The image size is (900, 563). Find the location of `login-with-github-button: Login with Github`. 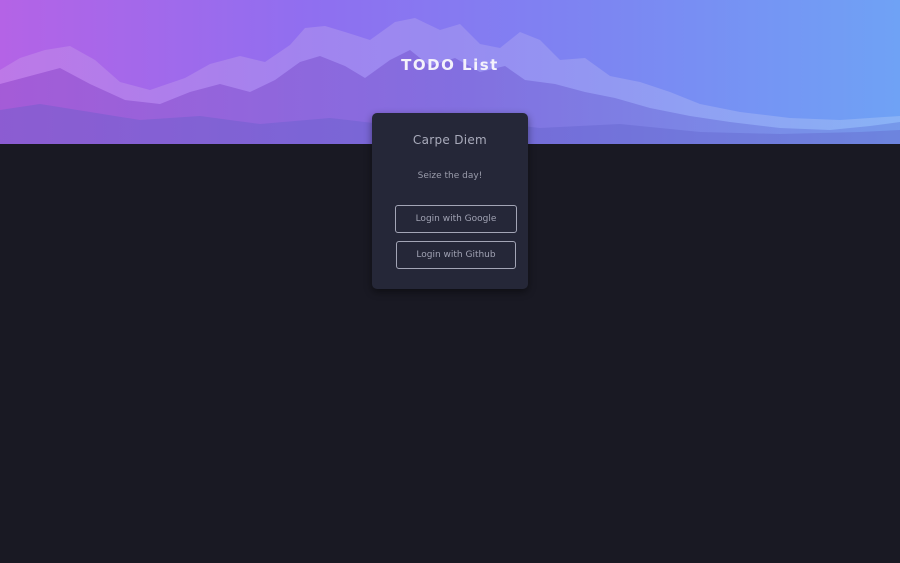

login-with-github-button: Login with Github is located at coordinates (456, 255).